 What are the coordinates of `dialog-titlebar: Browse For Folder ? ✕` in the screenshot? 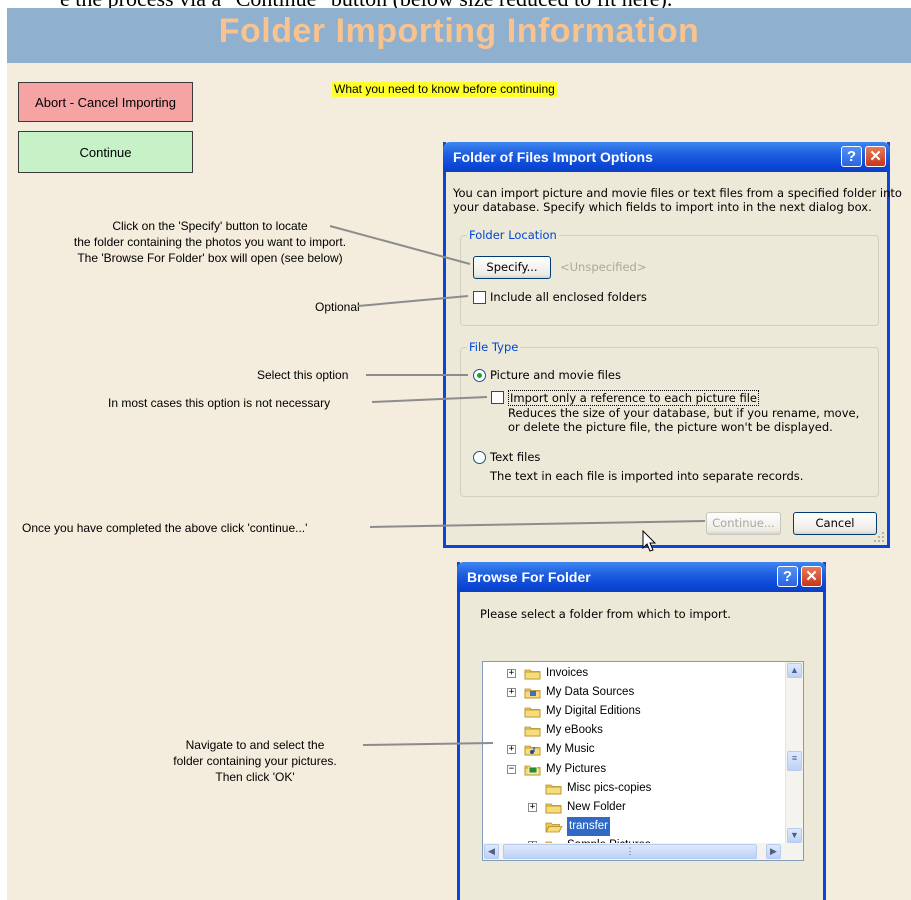 It's located at (641, 577).